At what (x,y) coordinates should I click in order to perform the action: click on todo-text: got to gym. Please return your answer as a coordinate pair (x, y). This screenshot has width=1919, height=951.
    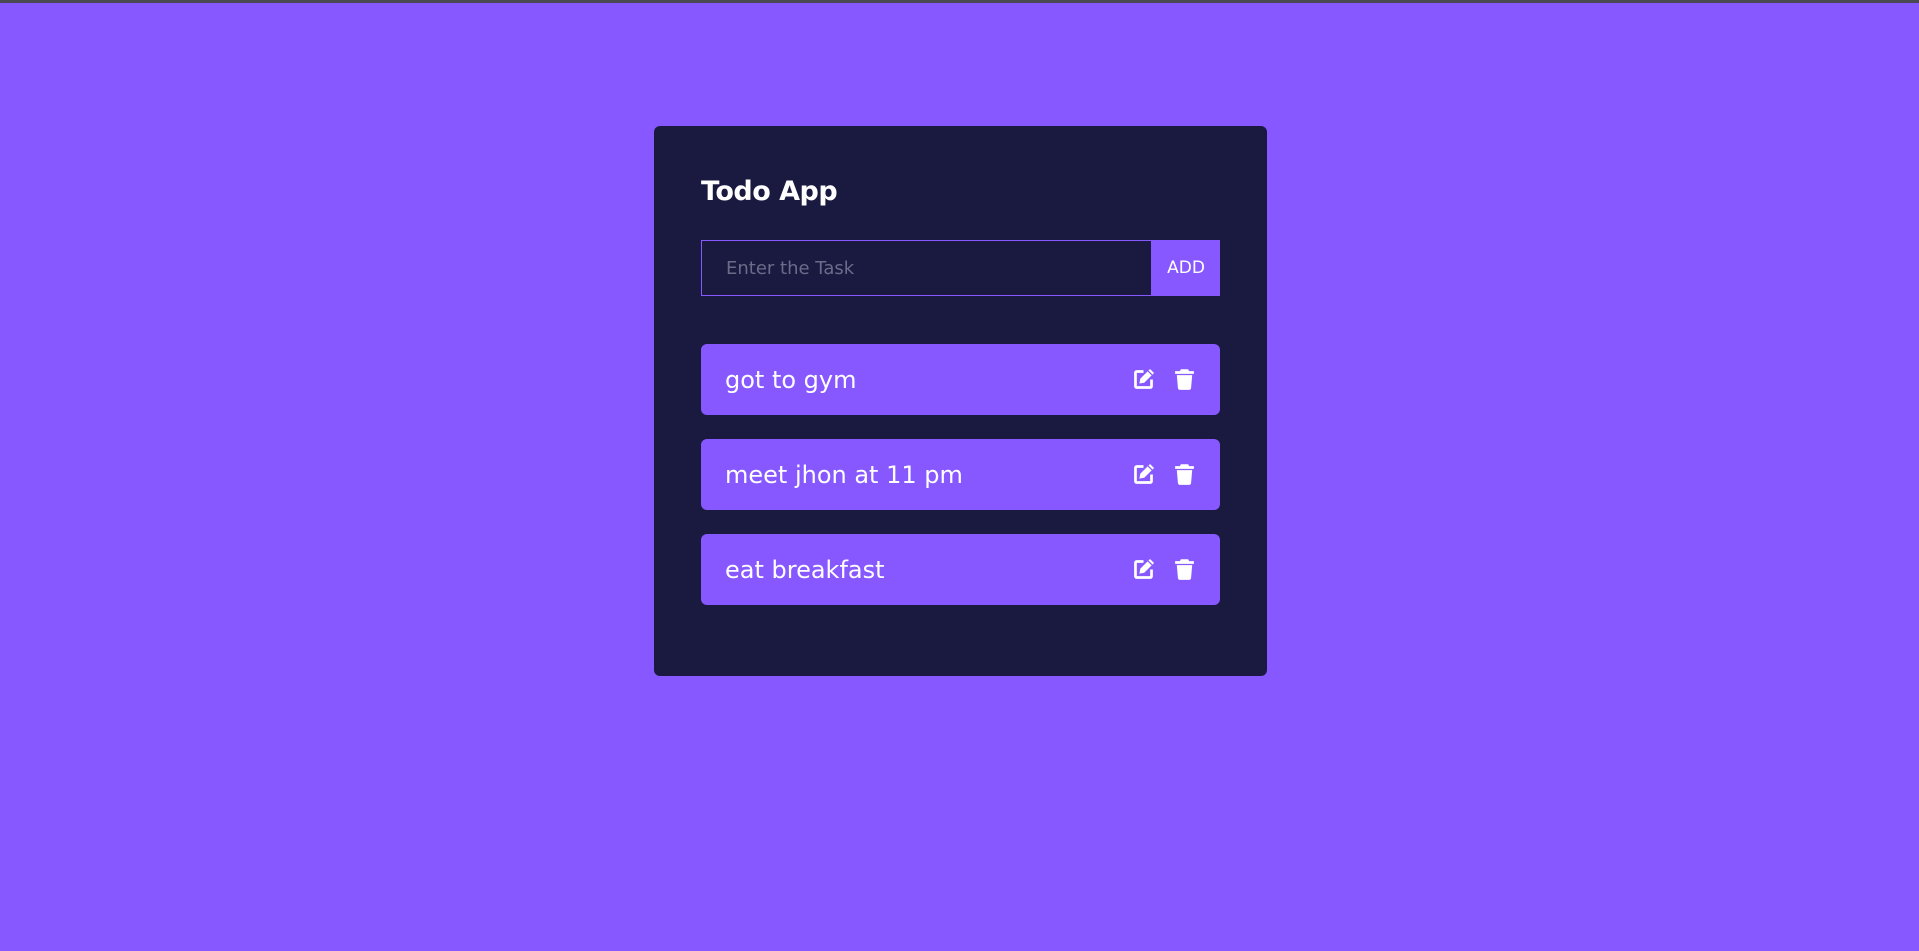
    Looking at the image, I should click on (791, 380).